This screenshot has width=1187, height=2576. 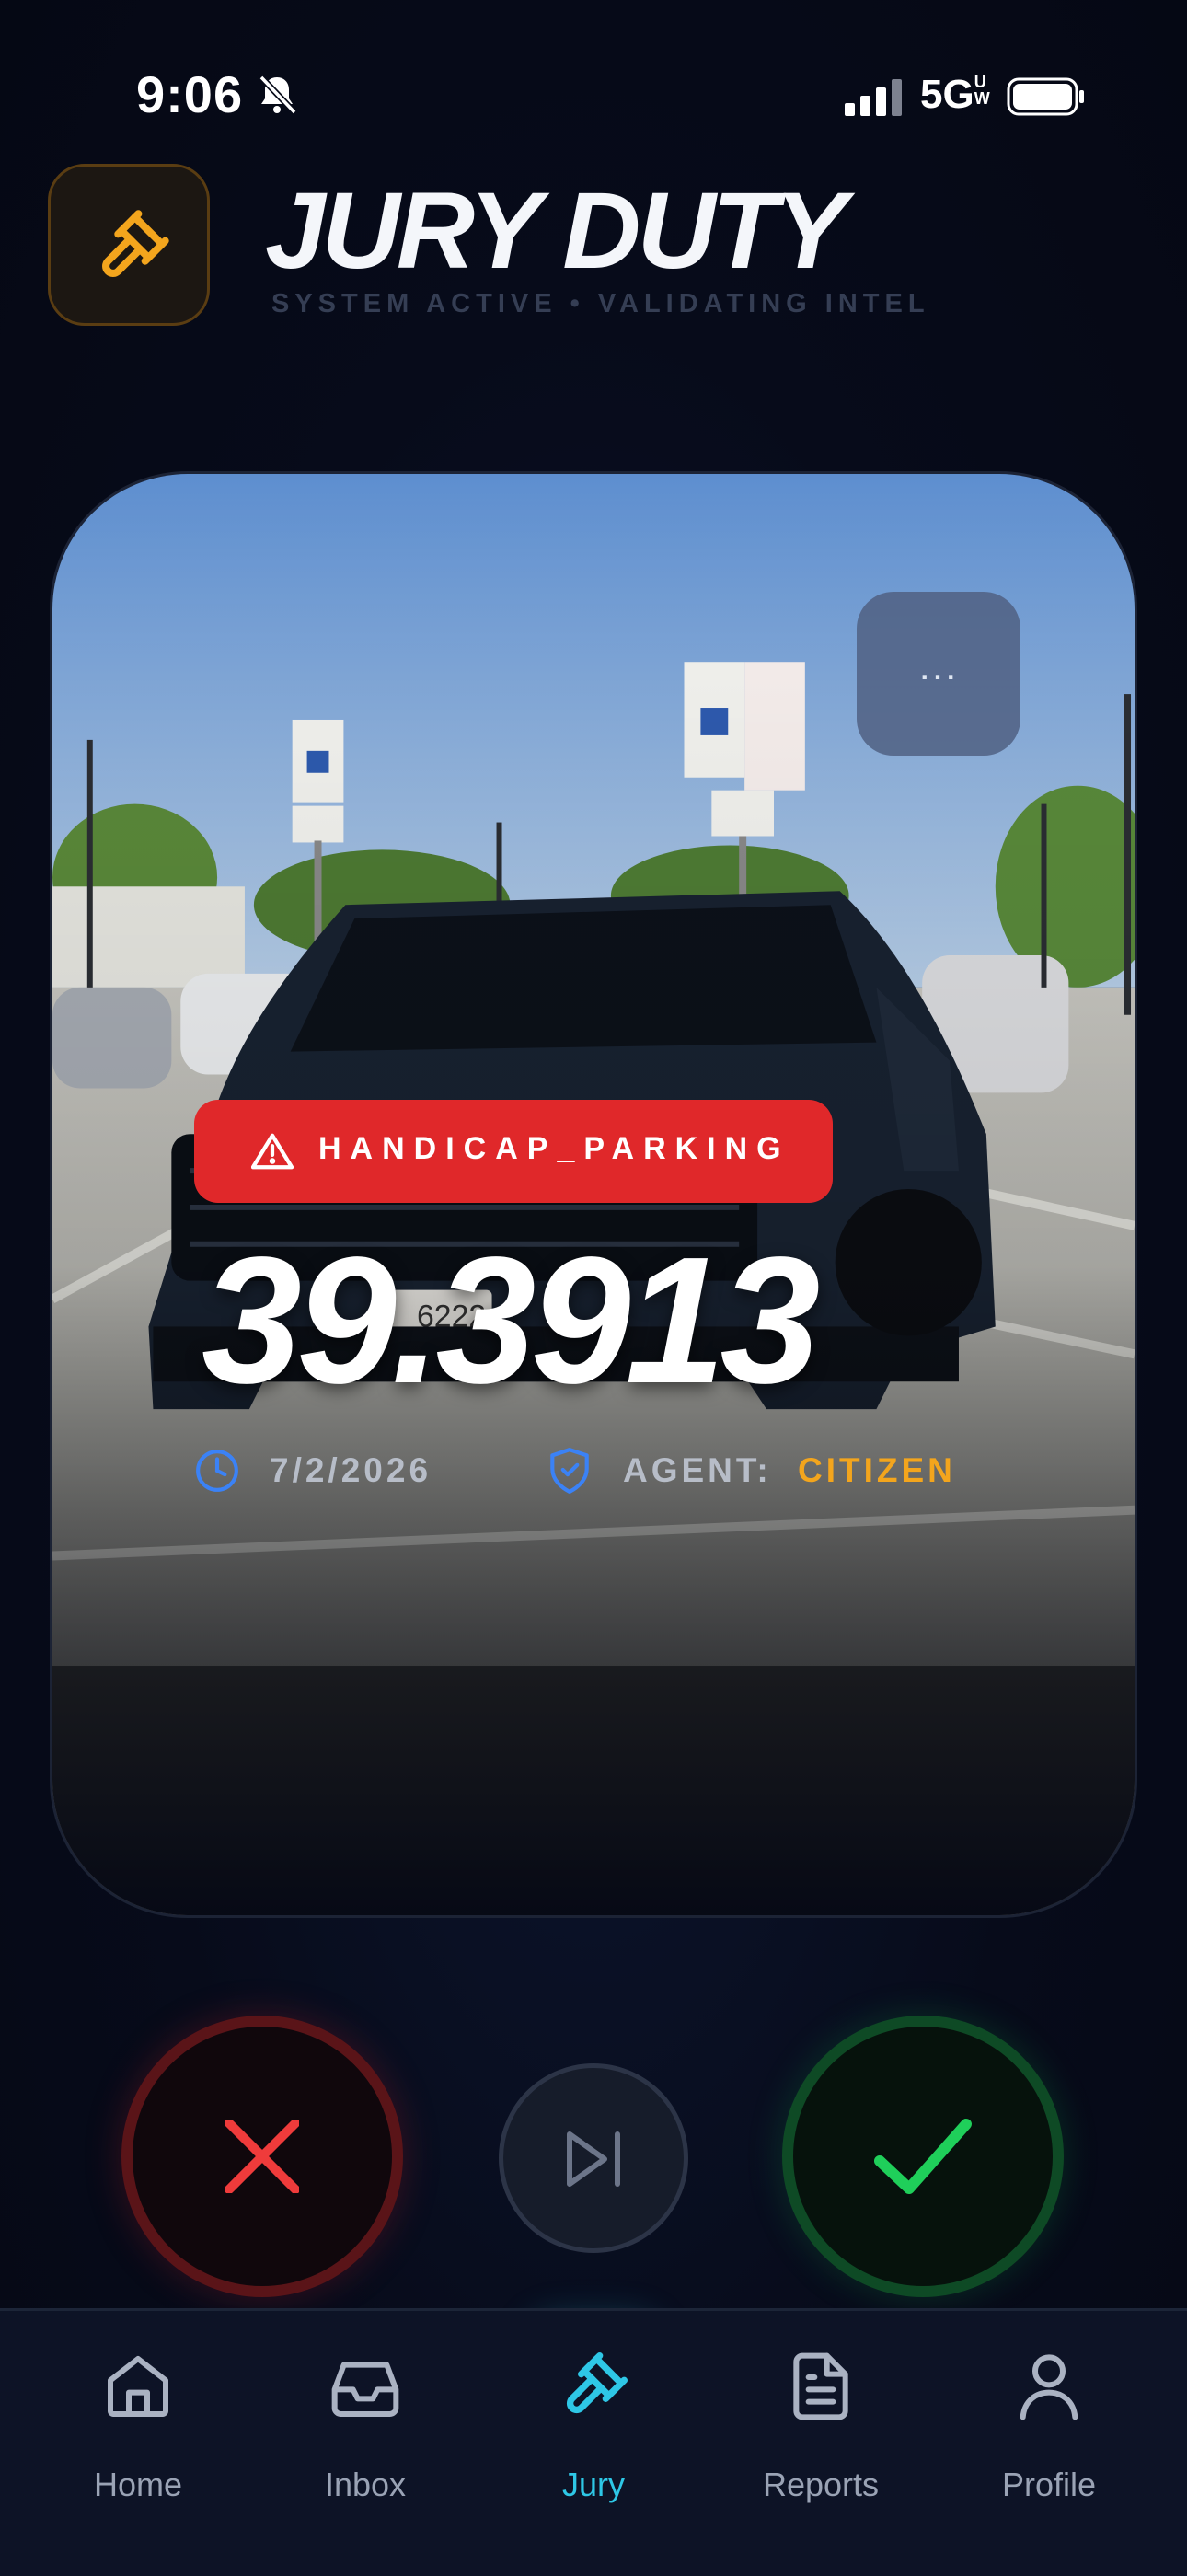 What do you see at coordinates (1045, 96) in the screenshot?
I see `battery-icon` at bounding box center [1045, 96].